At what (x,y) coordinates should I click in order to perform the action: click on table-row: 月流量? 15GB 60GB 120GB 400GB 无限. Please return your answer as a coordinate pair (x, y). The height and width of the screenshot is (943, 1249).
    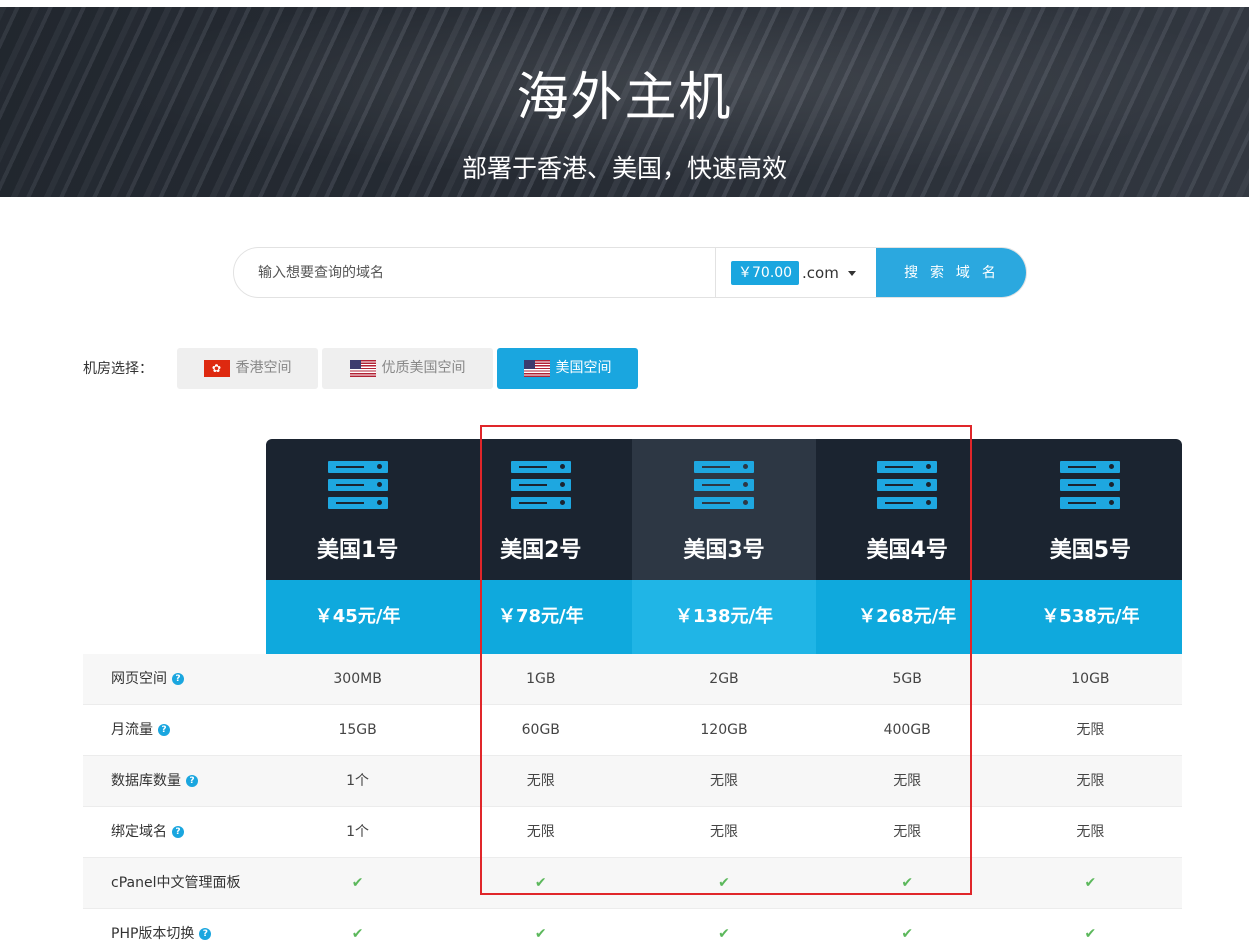
    Looking at the image, I should click on (632, 730).